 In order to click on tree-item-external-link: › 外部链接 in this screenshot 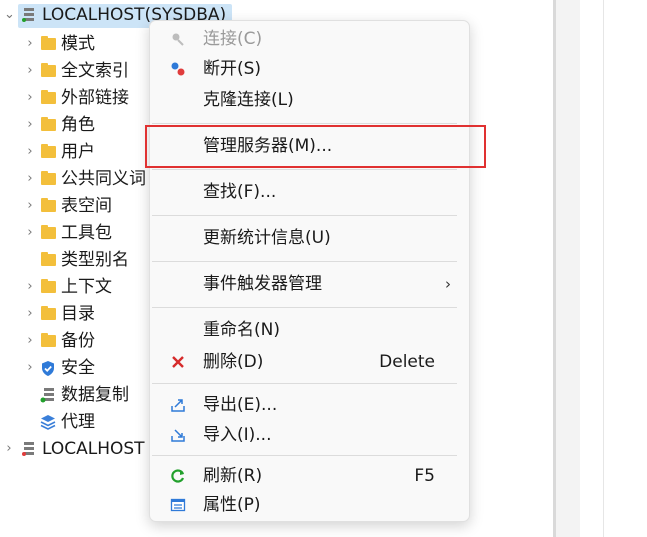, I will do `click(75, 98)`.